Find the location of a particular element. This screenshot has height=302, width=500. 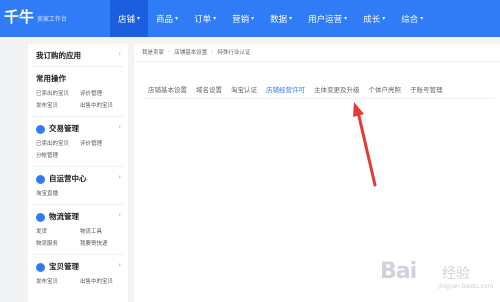

sidebar-link: 我要寄快递 is located at coordinates (106, 243).